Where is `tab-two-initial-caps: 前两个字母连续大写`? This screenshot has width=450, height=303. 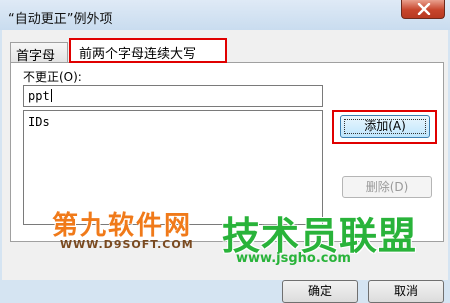
tab-two-initial-caps: 前两个字母连续大写 is located at coordinates (148, 50).